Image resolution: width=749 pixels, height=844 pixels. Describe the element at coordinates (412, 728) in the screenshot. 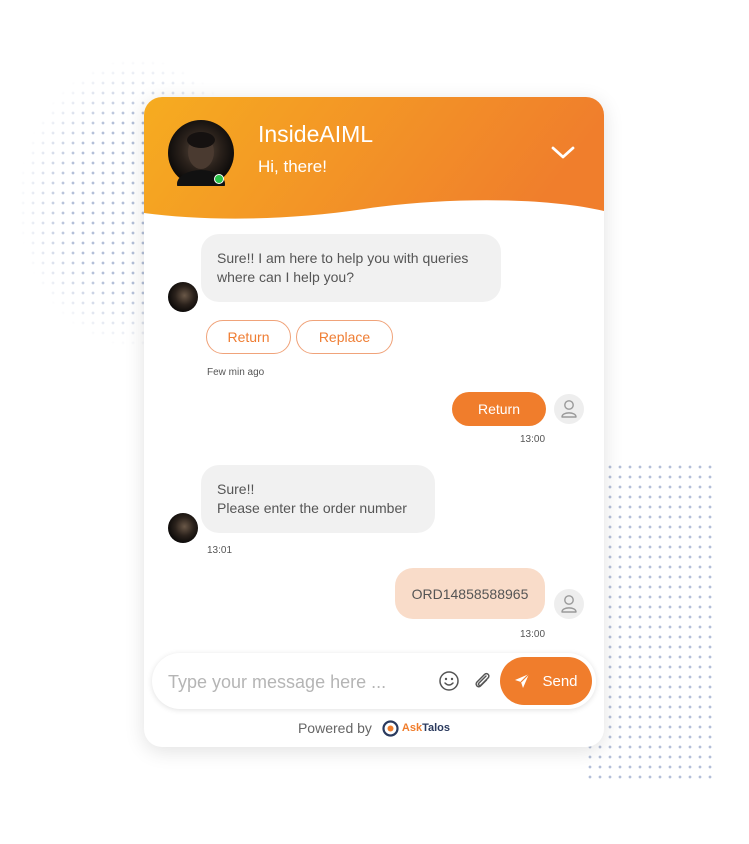

I see `logo-ask-text: Ask` at that location.